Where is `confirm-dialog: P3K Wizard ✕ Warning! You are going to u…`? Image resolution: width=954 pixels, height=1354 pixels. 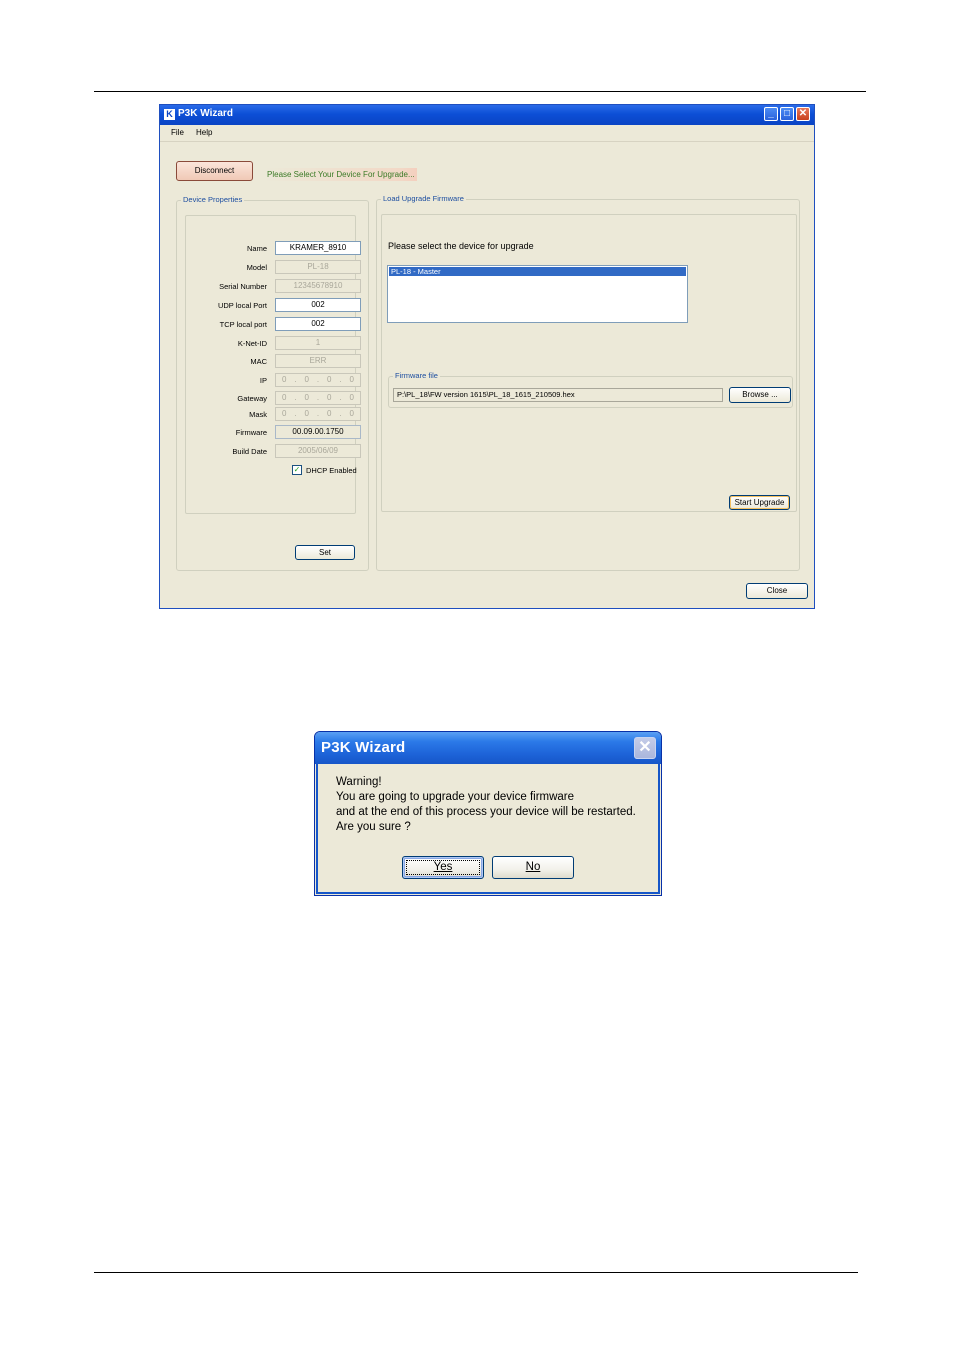
confirm-dialog: P3K Wizard ✕ Warning! You are going to u… is located at coordinates (488, 813).